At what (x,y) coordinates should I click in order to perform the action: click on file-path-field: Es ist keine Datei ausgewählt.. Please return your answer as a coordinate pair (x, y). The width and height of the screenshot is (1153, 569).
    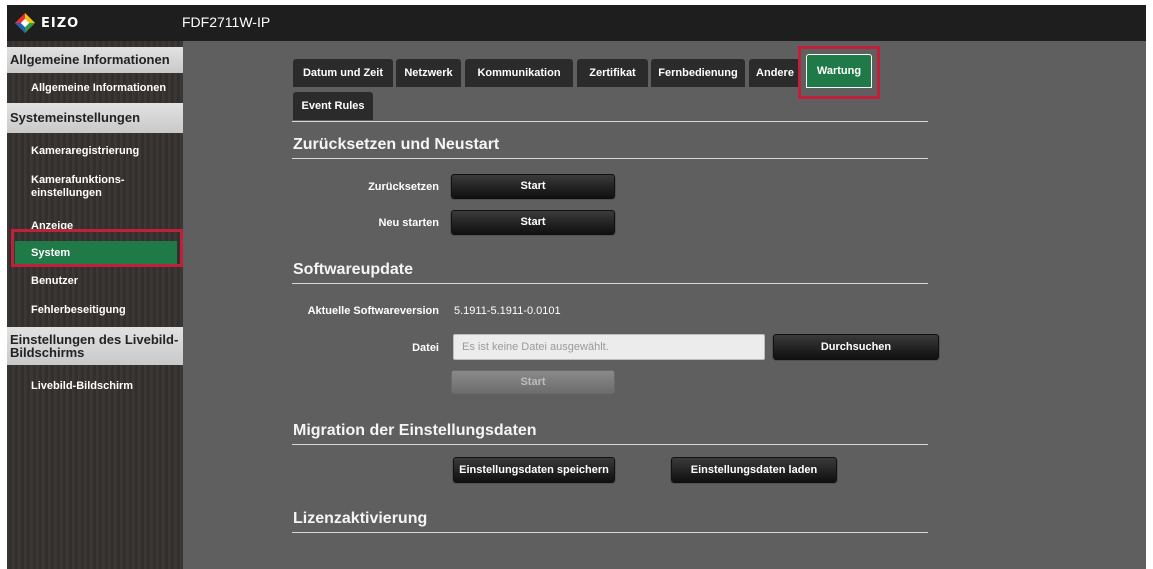
    Looking at the image, I should click on (609, 347).